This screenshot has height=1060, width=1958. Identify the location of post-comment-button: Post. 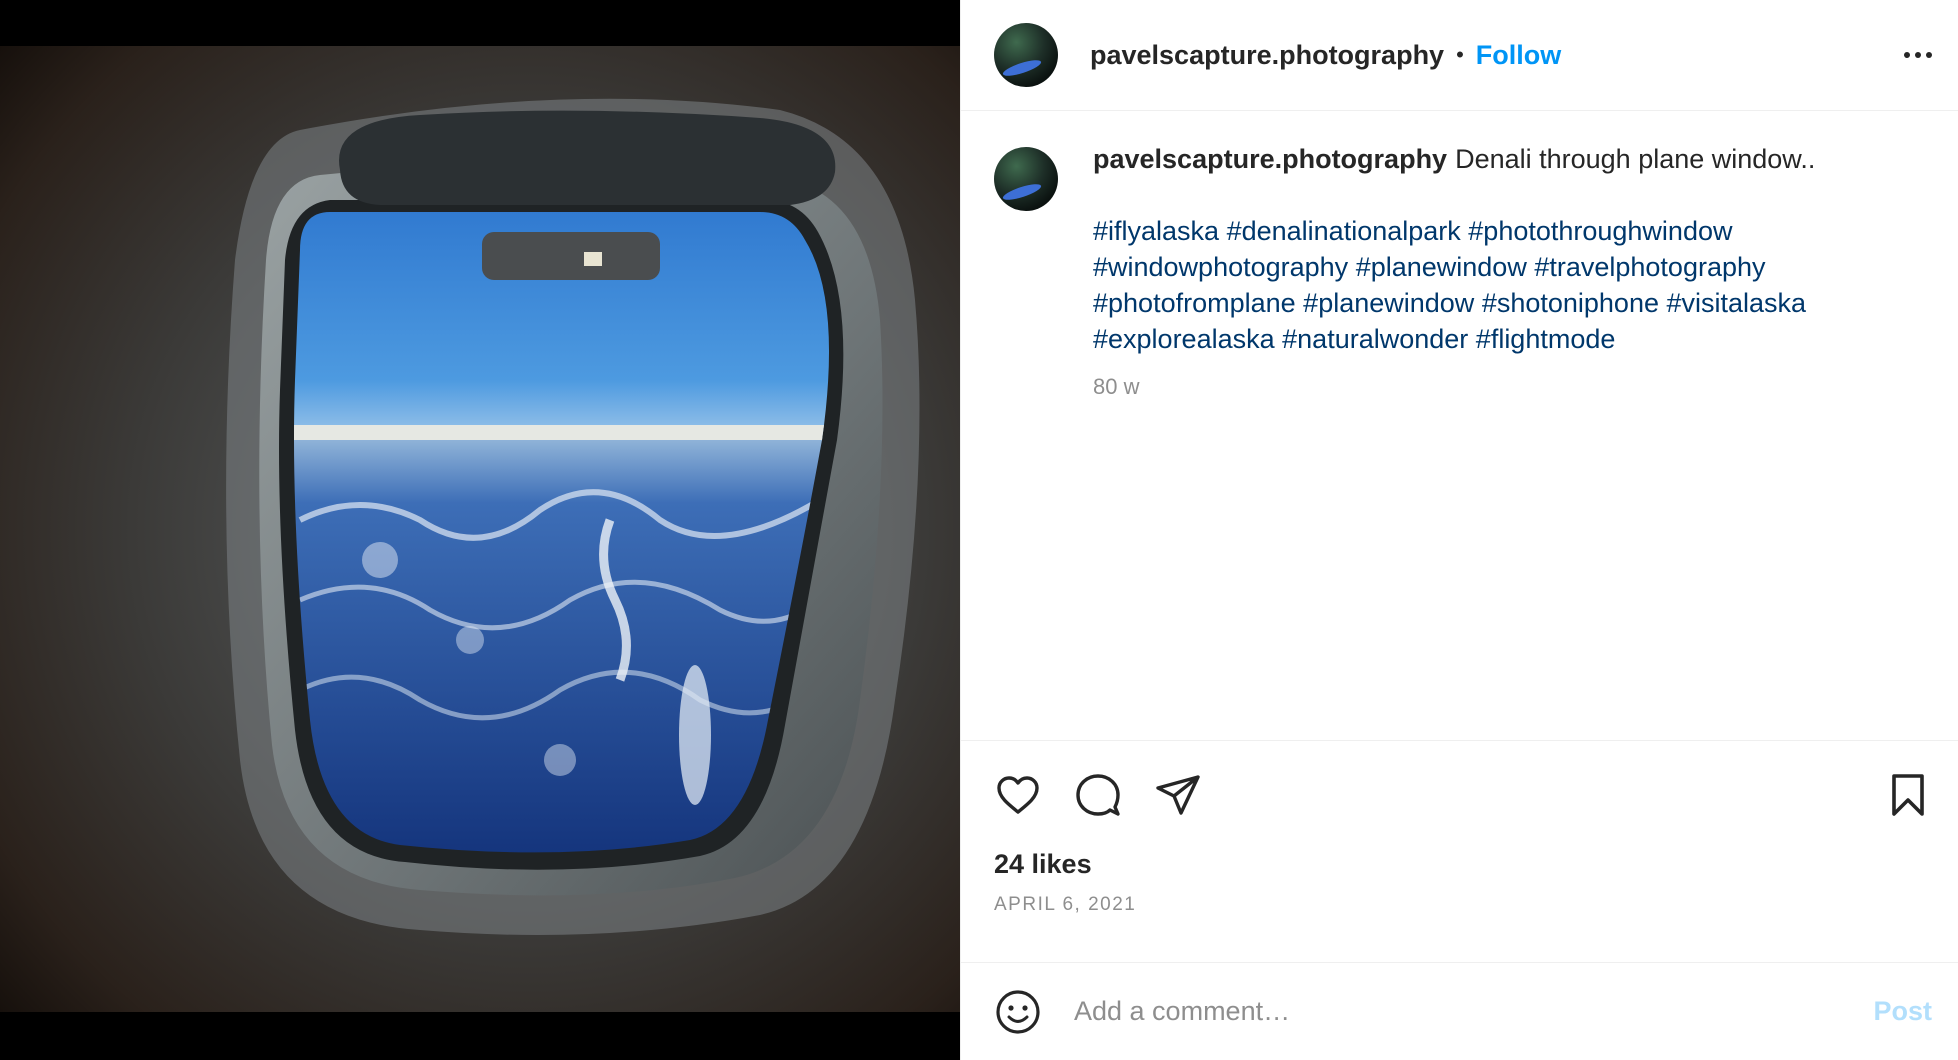
(1902, 1011).